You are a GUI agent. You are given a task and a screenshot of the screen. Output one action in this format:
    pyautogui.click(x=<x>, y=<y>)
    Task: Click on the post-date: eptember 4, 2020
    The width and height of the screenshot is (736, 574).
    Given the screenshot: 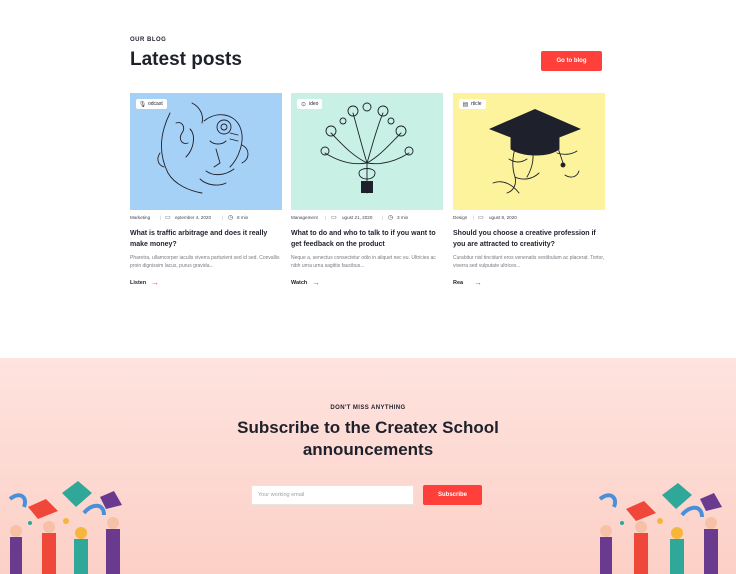 What is the action you would take?
    pyautogui.click(x=193, y=217)
    